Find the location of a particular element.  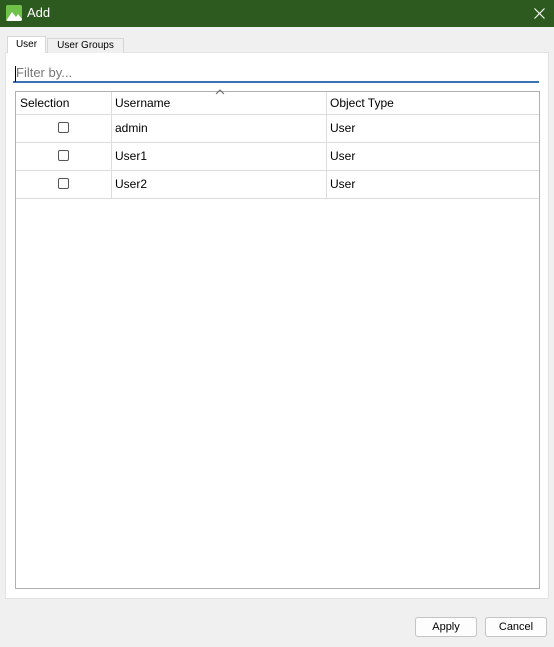

username-cell: admin is located at coordinates (131, 128).